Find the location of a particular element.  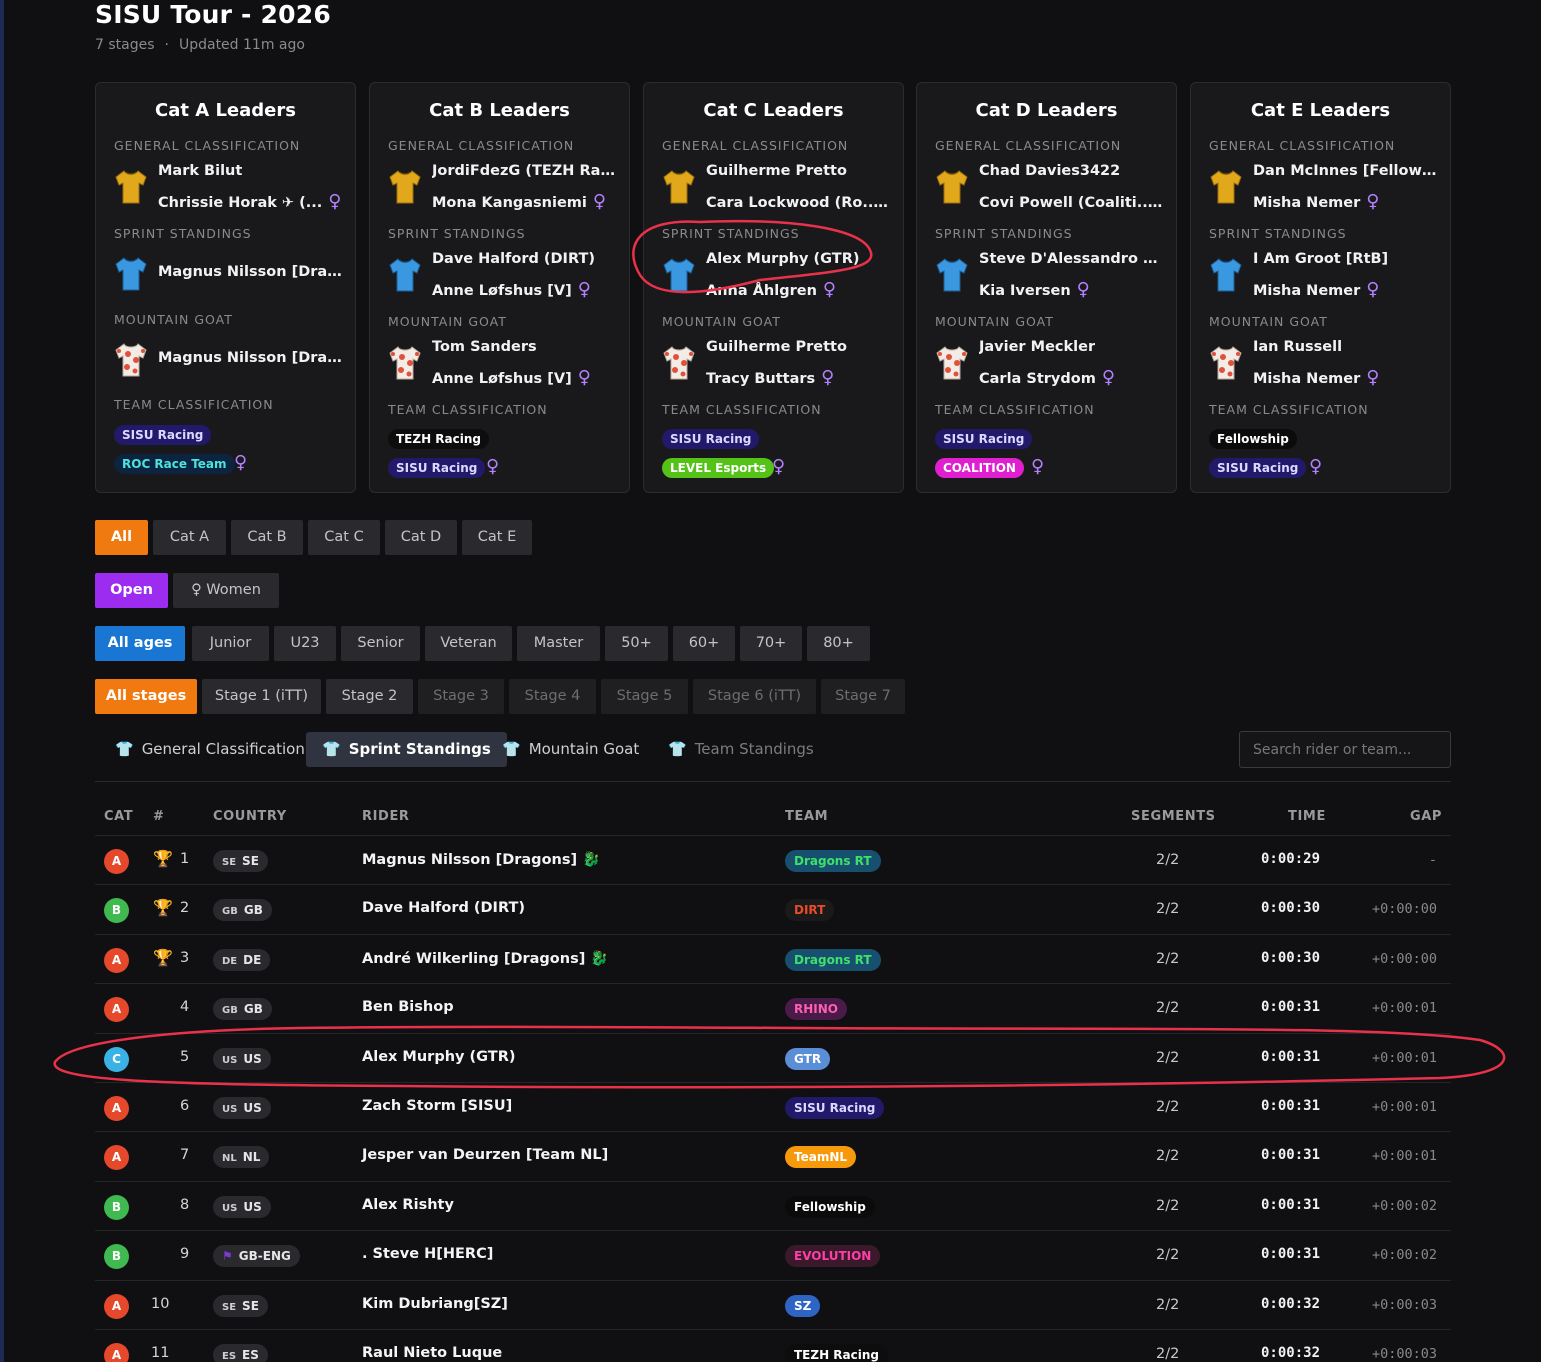

team-badge: EVOLUTION is located at coordinates (833, 1256).